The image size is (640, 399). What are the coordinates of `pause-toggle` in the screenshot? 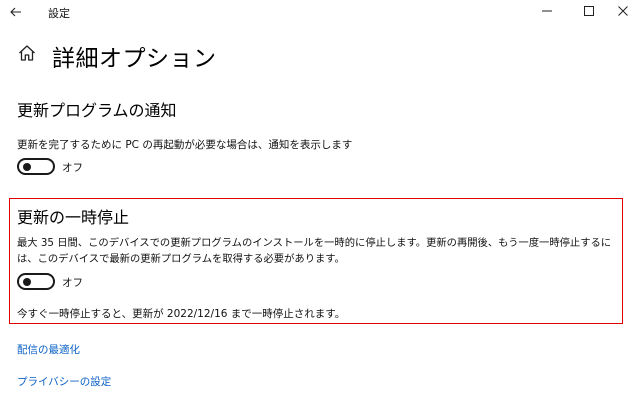 It's located at (36, 281).